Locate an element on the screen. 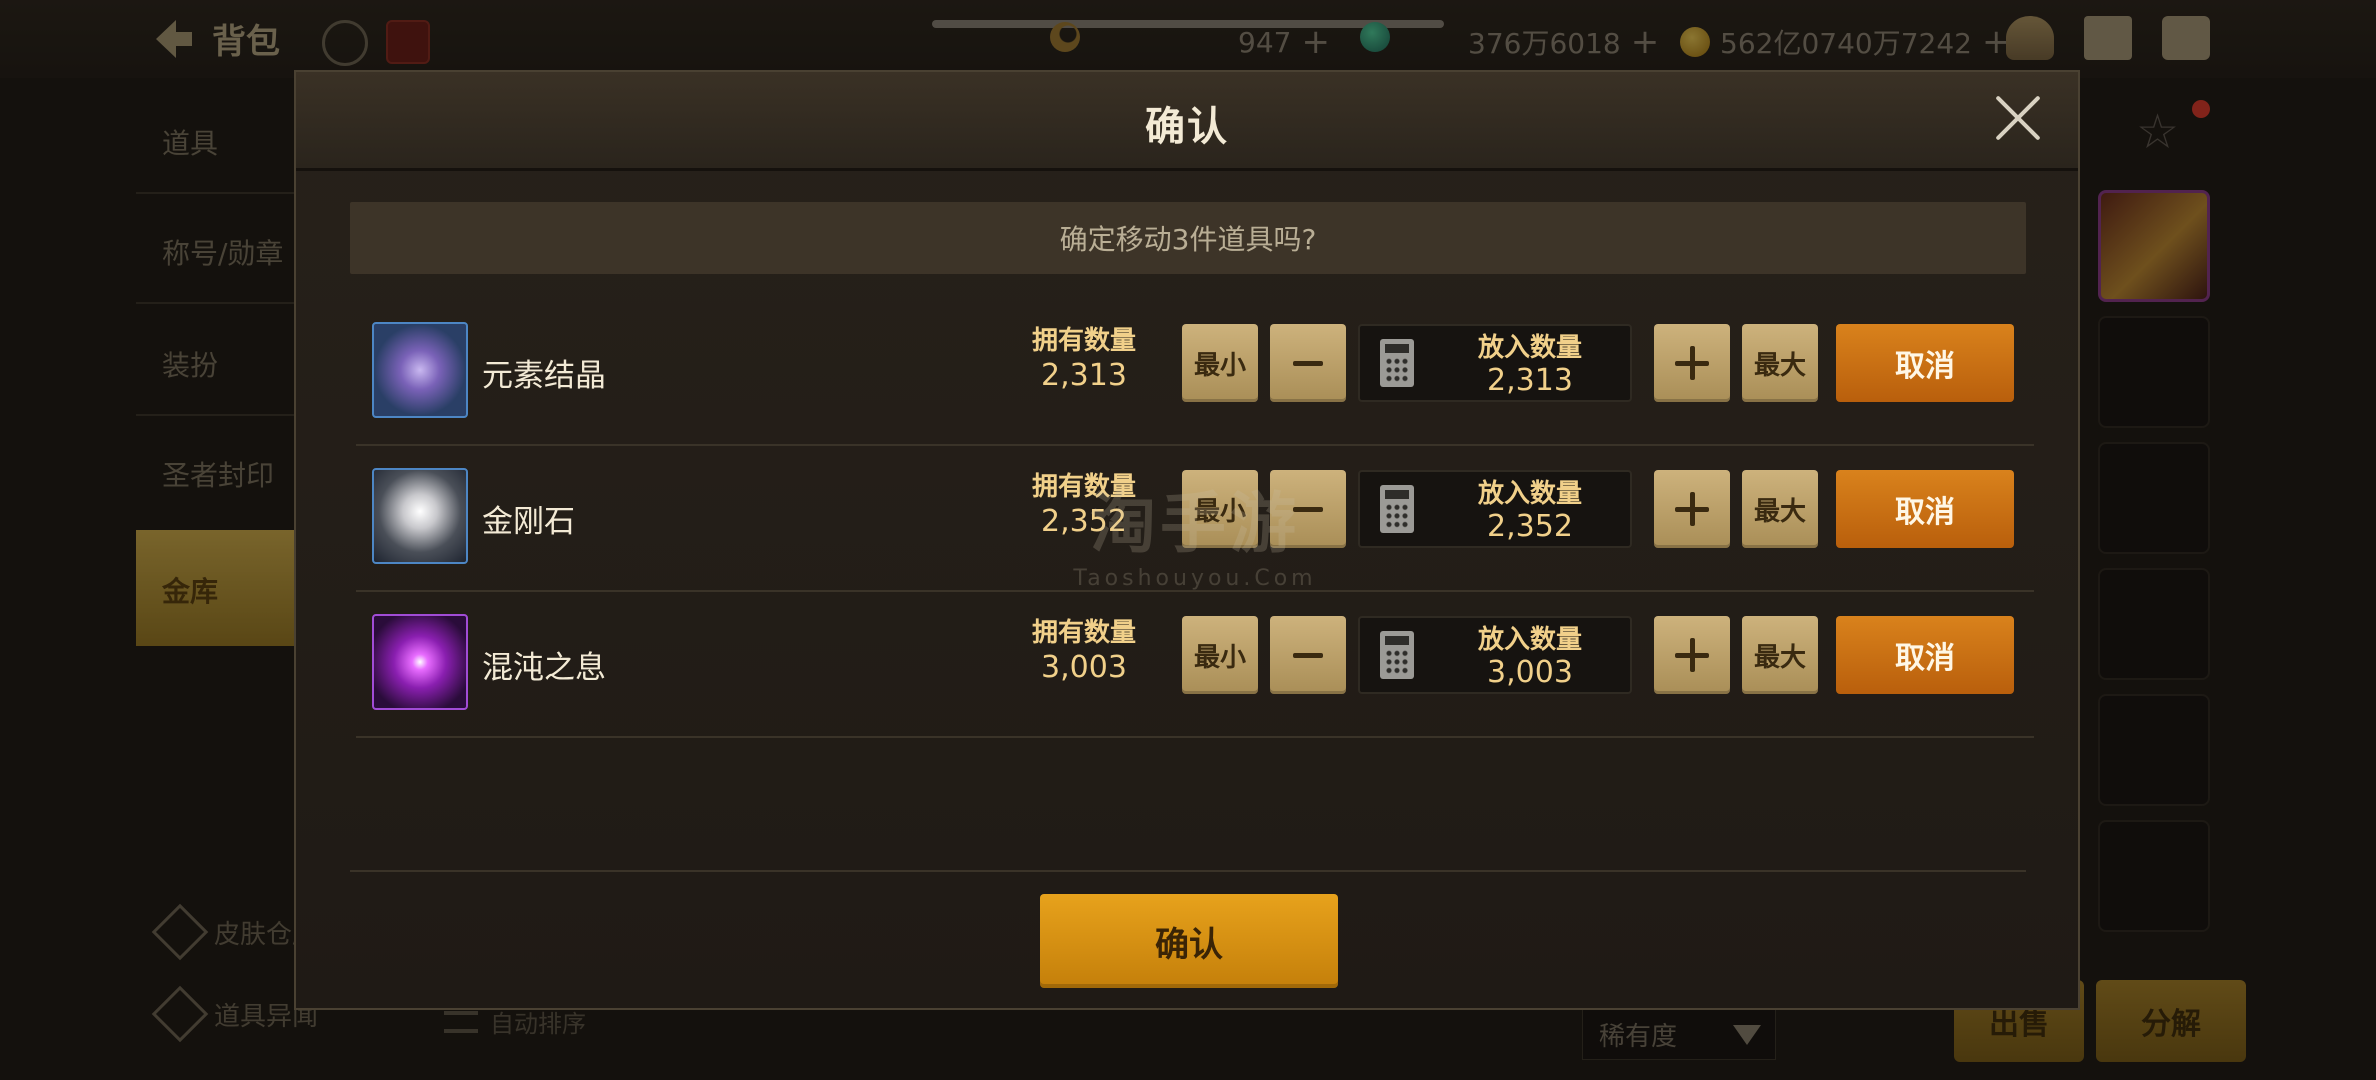  confirm-button: 确认 is located at coordinates (1189, 941).